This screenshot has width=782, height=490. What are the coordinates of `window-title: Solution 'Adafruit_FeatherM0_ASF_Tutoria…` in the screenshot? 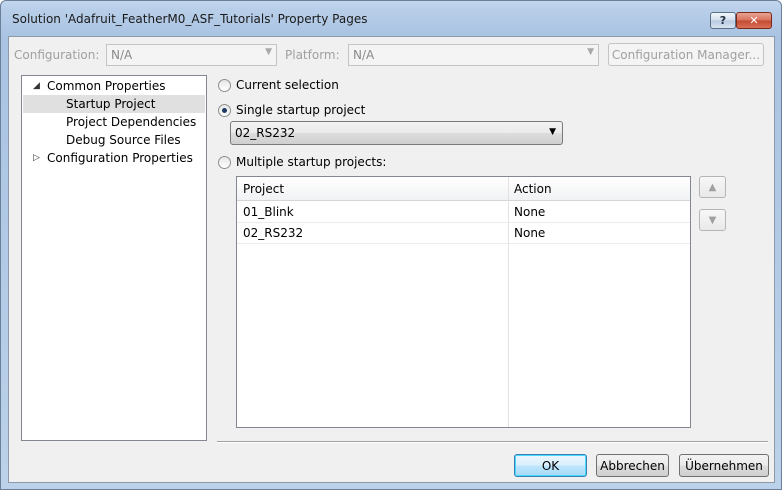 It's located at (190, 19).